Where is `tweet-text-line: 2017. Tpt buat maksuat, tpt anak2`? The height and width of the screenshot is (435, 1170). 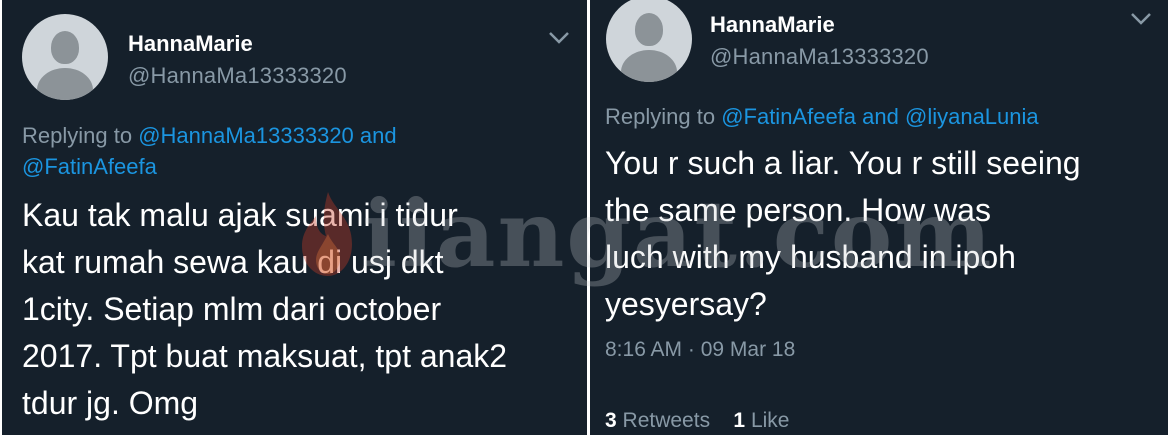 tweet-text-line: 2017. Tpt buat maksuat, tpt anak2 is located at coordinates (265, 356).